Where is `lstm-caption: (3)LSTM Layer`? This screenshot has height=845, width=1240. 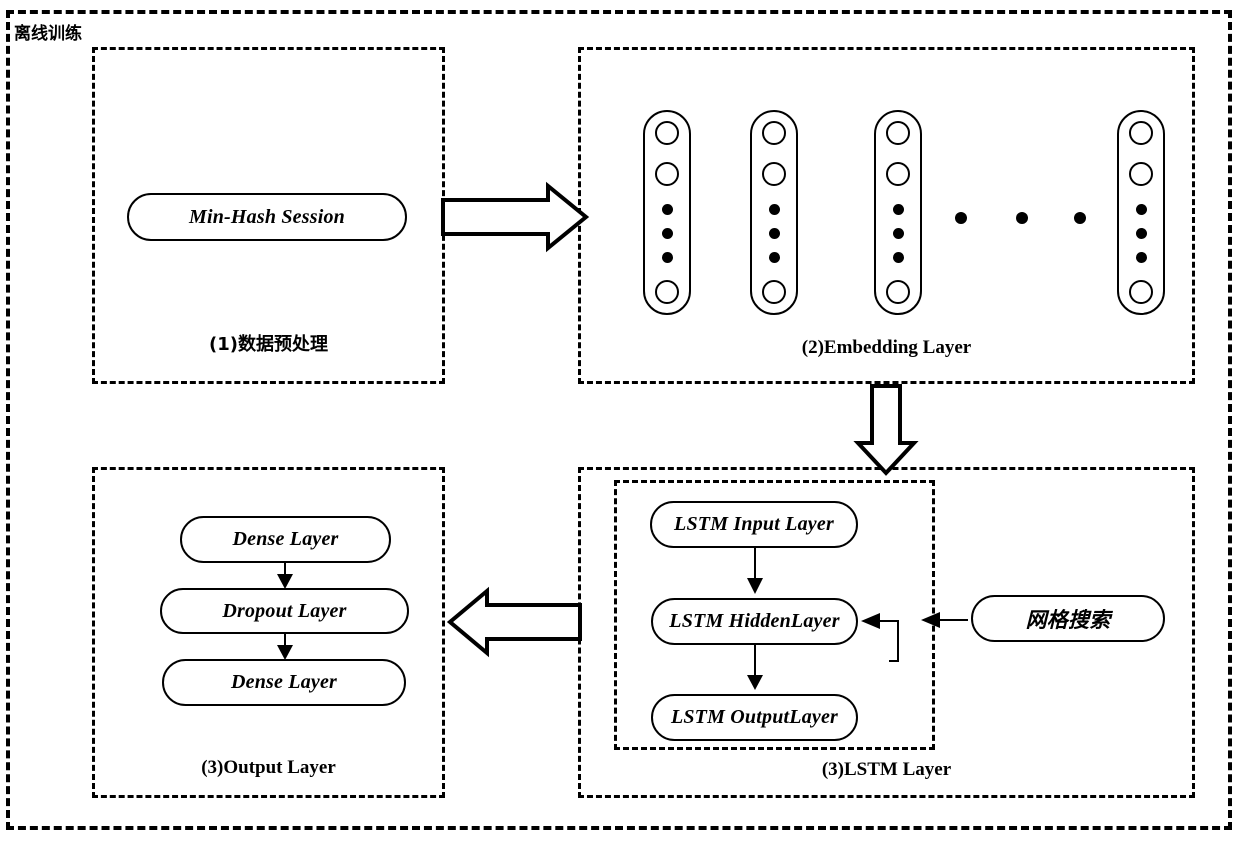 lstm-caption: (3)LSTM Layer is located at coordinates (886, 769).